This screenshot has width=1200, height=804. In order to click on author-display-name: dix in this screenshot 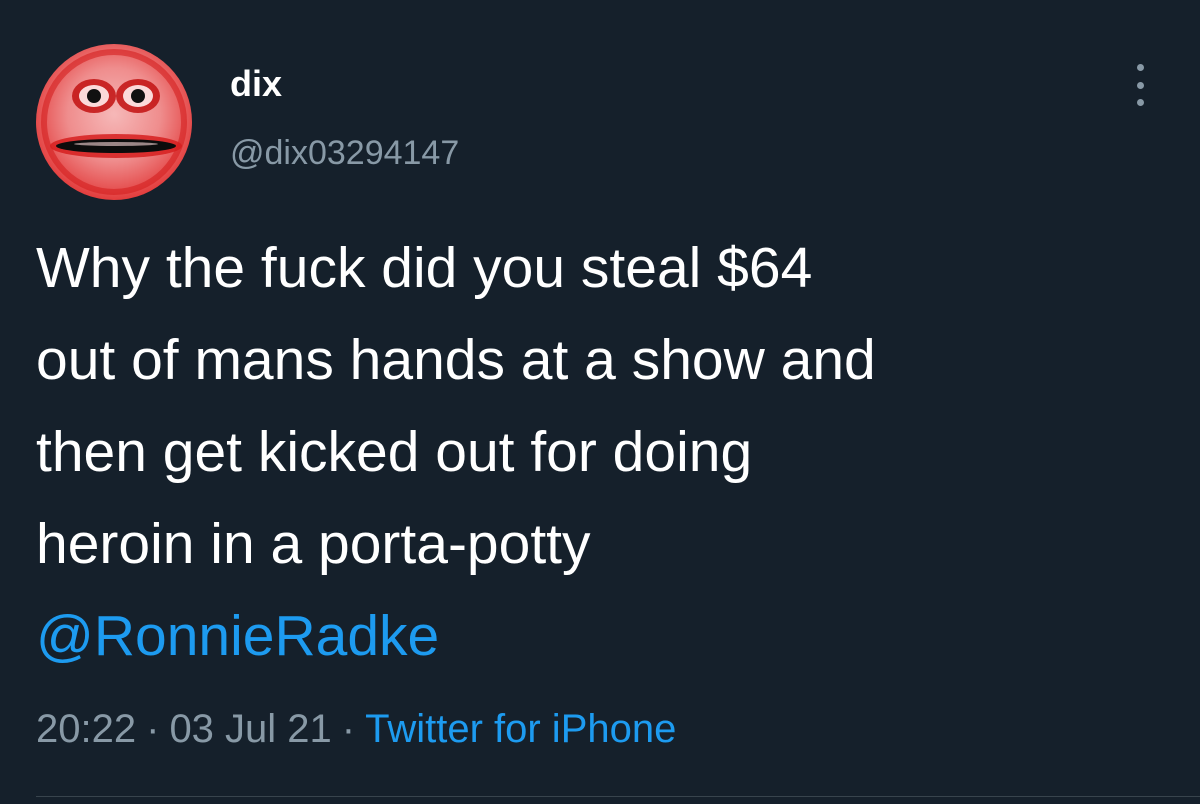, I will do `click(256, 84)`.